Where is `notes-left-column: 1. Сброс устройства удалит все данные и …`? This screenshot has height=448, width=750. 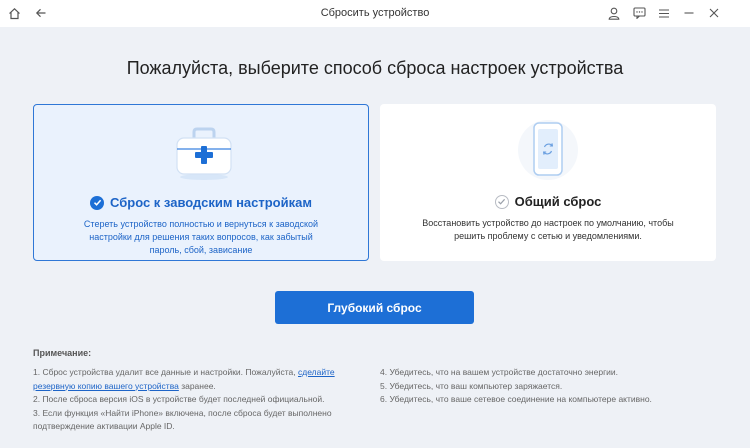
notes-left-column: 1. Сброс устройства удалит все данные и … is located at coordinates (193, 400).